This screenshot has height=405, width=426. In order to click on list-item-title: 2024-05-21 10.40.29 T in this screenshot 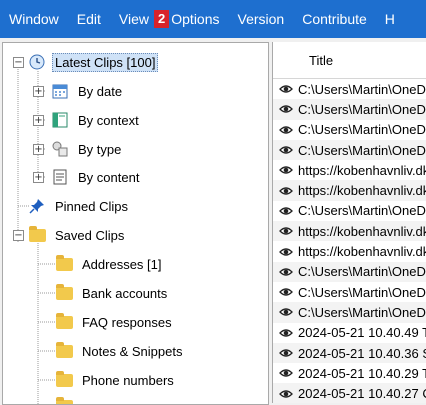, I will do `click(362, 373)`.